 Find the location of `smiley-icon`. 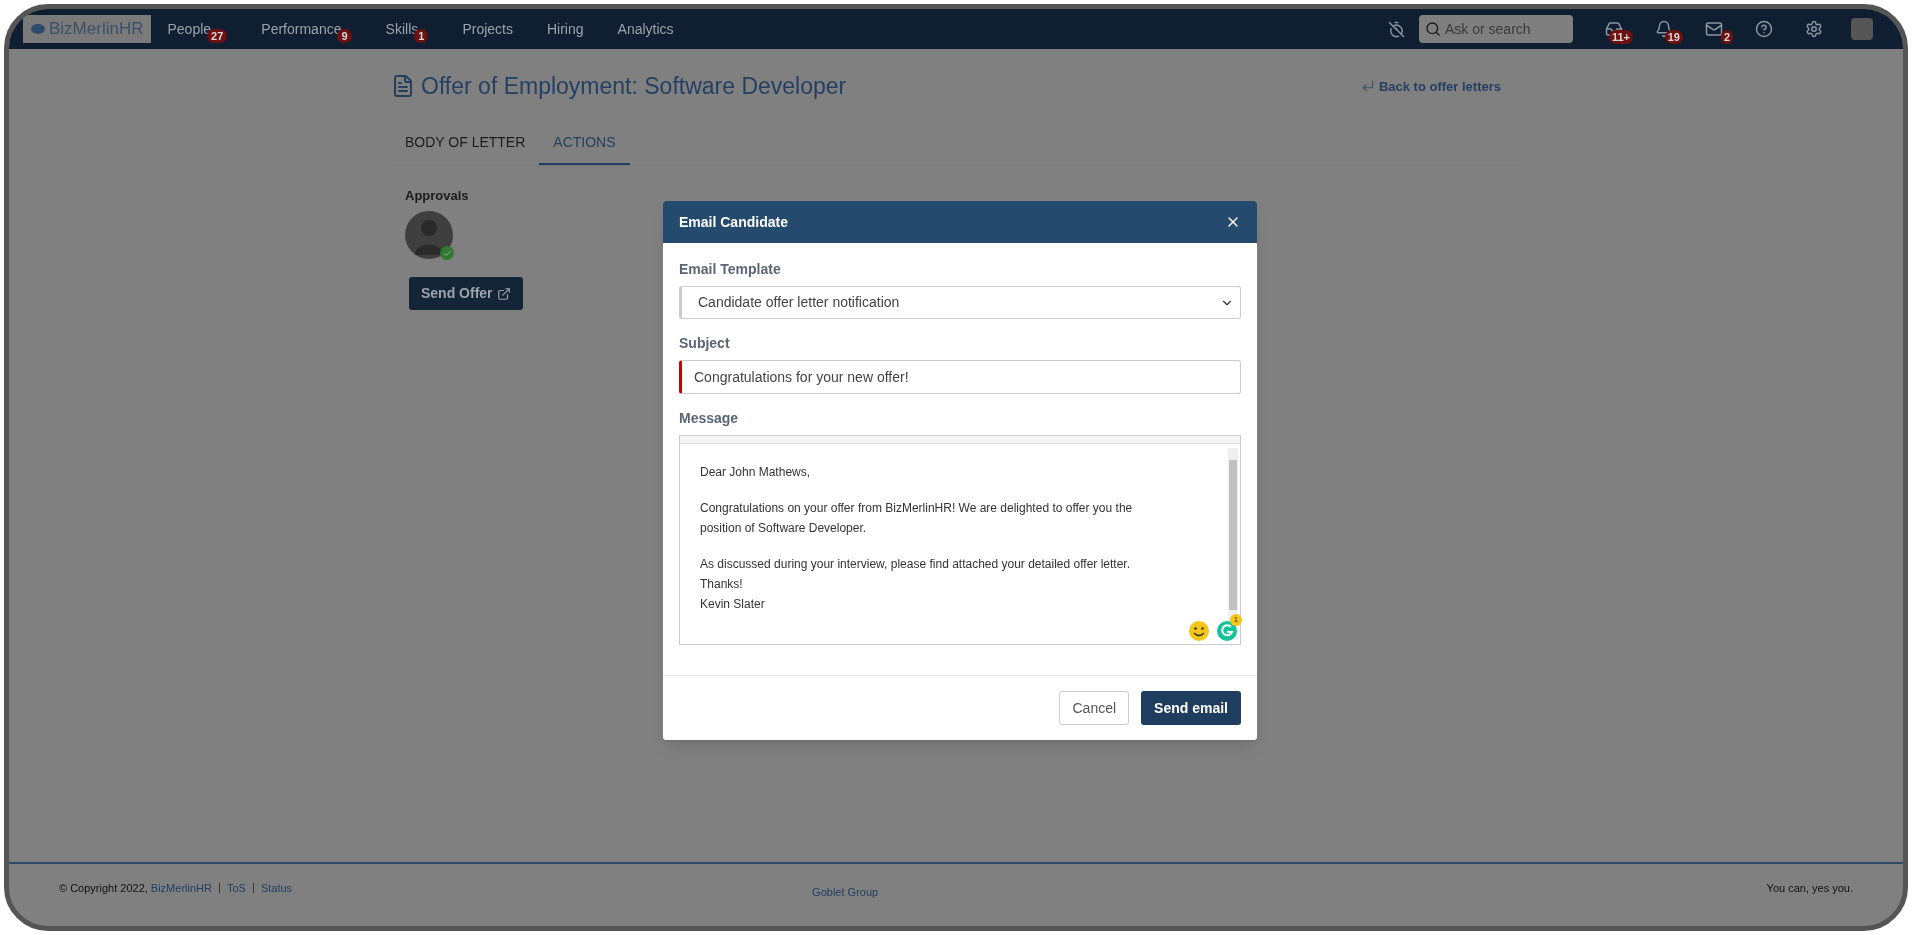

smiley-icon is located at coordinates (1199, 631).